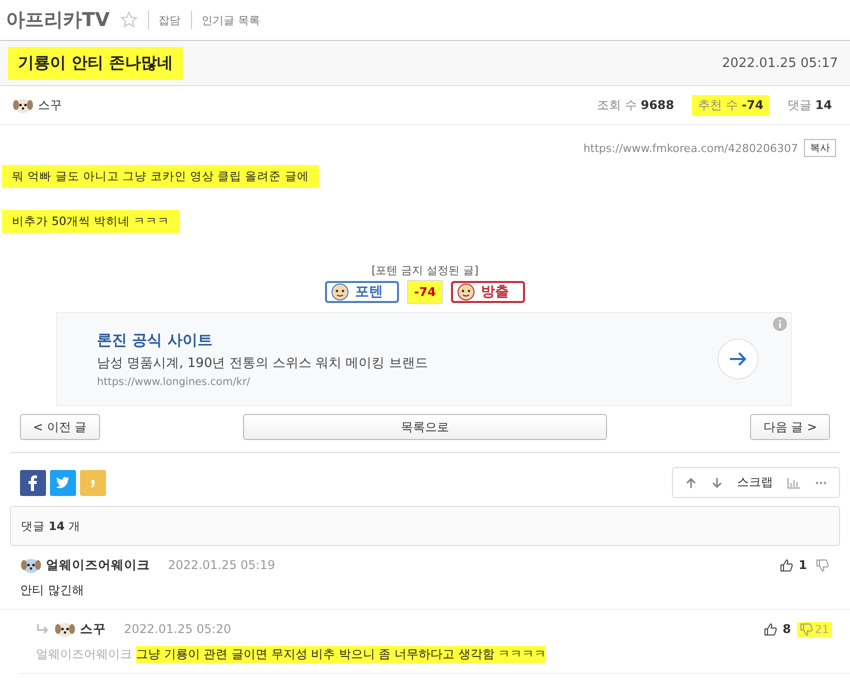 This screenshot has width=850, height=687. I want to click on post-title: 기룡이 안티 존나많네, so click(96, 63).